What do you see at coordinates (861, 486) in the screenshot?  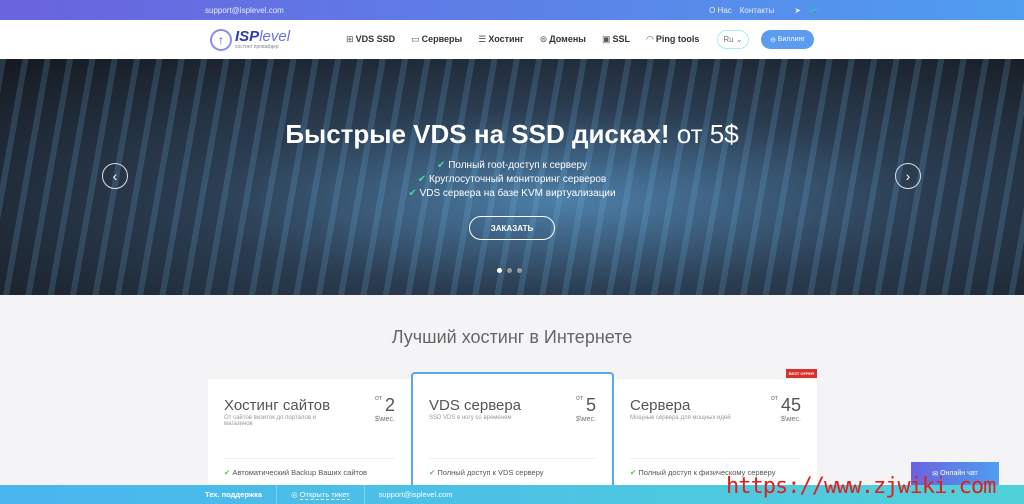 I see `watermark: https://www.zjwiki.com` at bounding box center [861, 486].